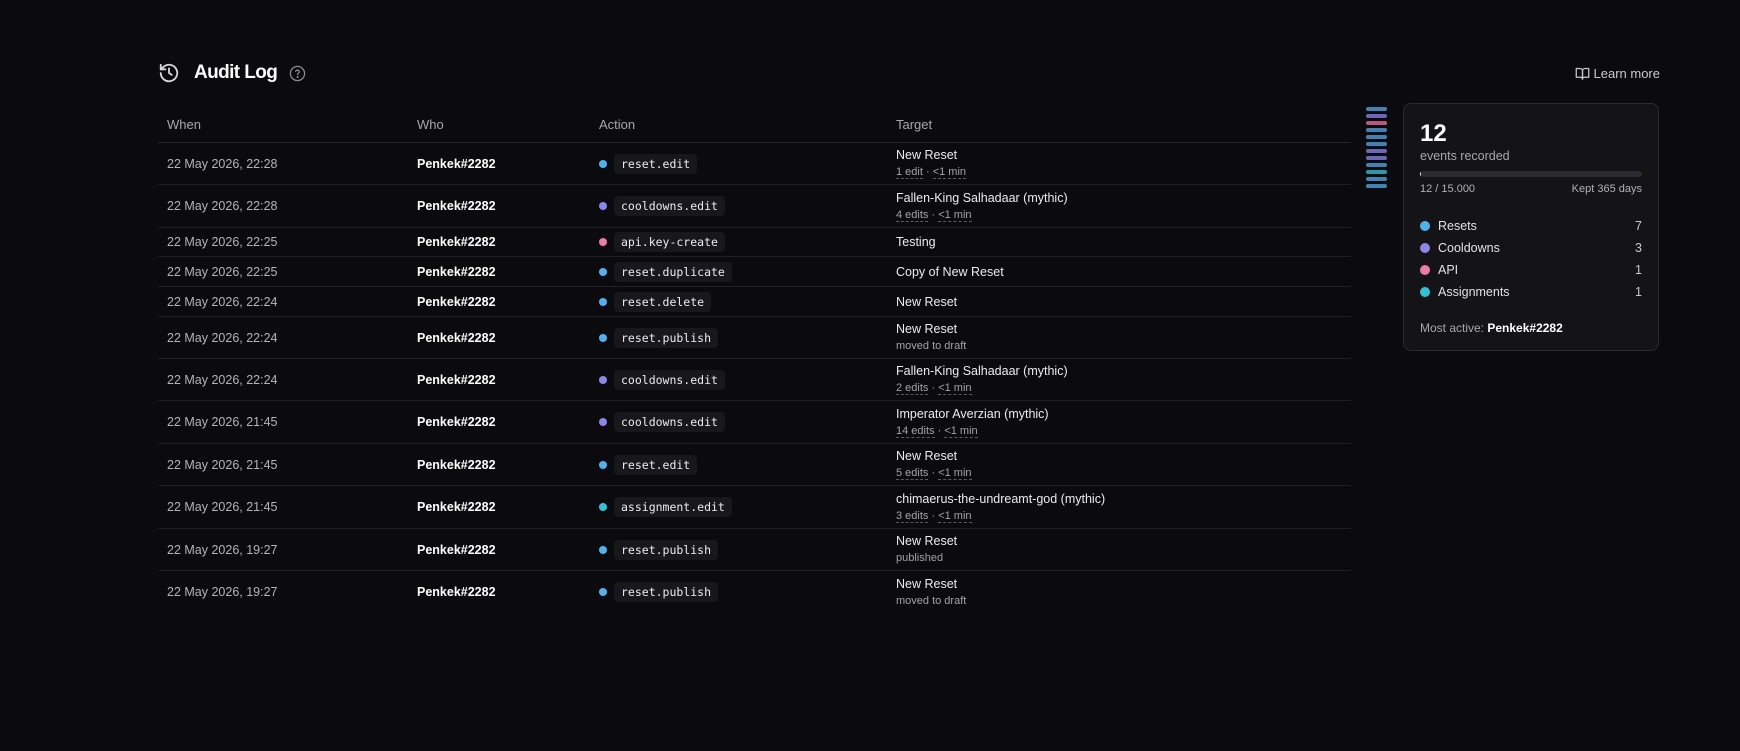 The image size is (1740, 751). I want to click on event-count: 12, so click(1433, 133).